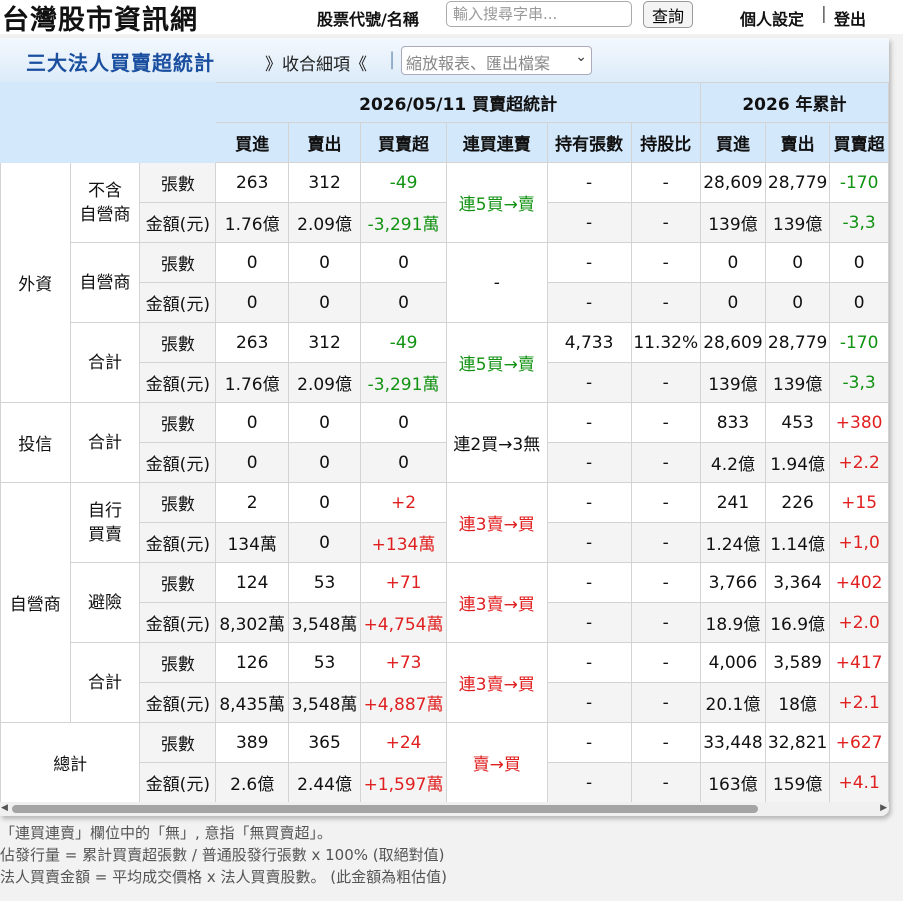 The height and width of the screenshot is (901, 903). I want to click on scrollbar-thumb, so click(385, 809).